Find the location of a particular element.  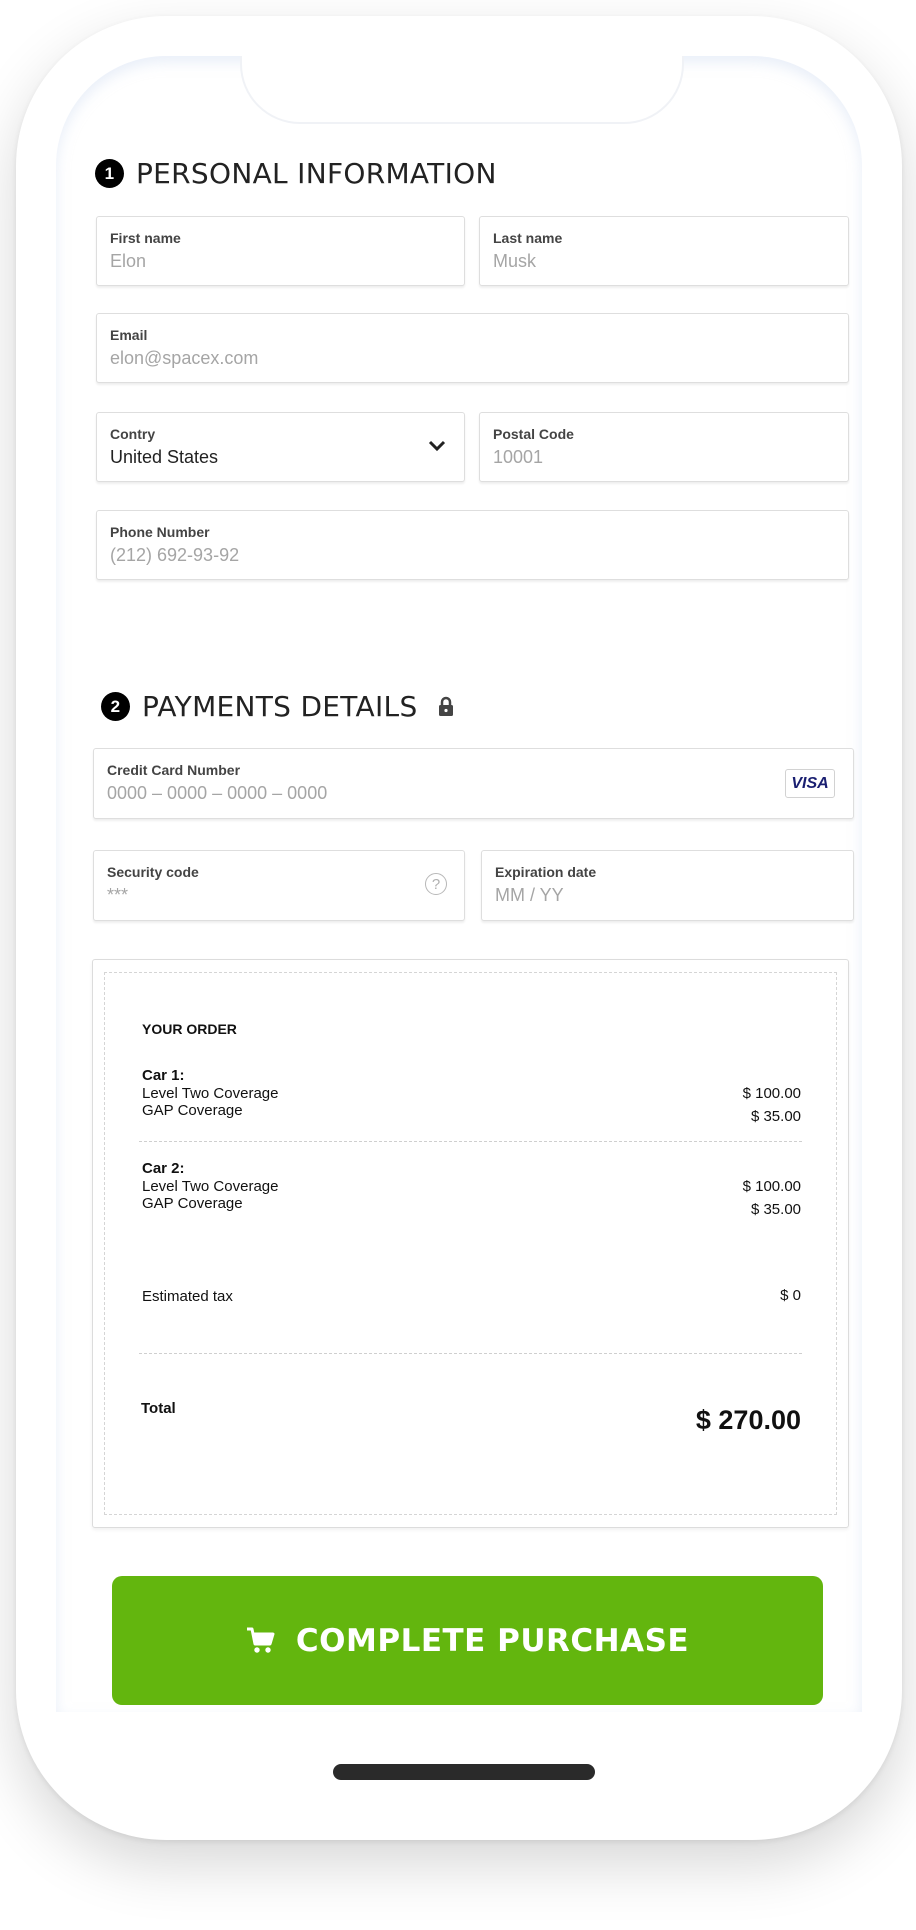

security-code-field: Security code *** ? is located at coordinates (279, 885).